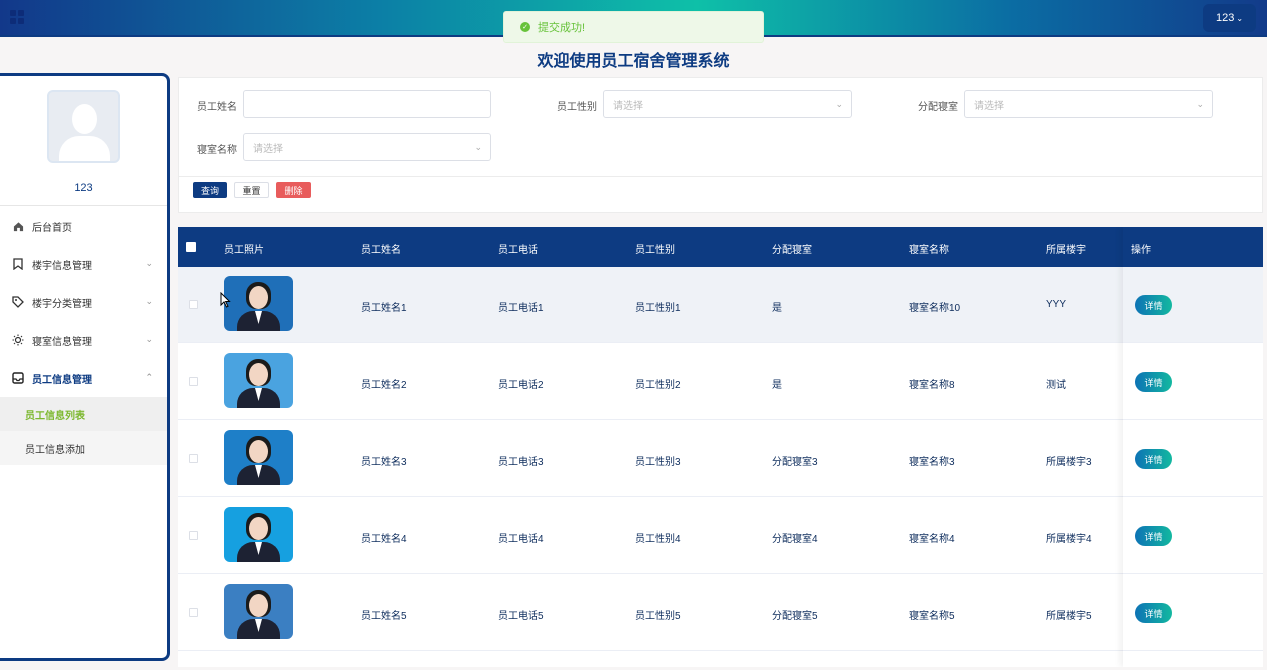 This screenshot has height=670, width=1267. Describe the element at coordinates (62, 304) in the screenshot. I see `sidebar-item-label: 楼宇分类管理` at that location.